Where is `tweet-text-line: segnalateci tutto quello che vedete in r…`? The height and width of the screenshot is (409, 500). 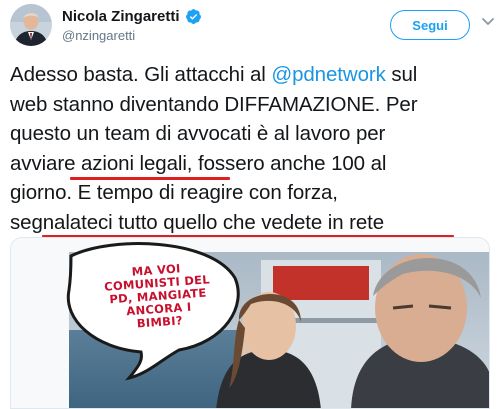 tweet-text-line: segnalateci tutto quello che vedete in r… is located at coordinates (250, 223).